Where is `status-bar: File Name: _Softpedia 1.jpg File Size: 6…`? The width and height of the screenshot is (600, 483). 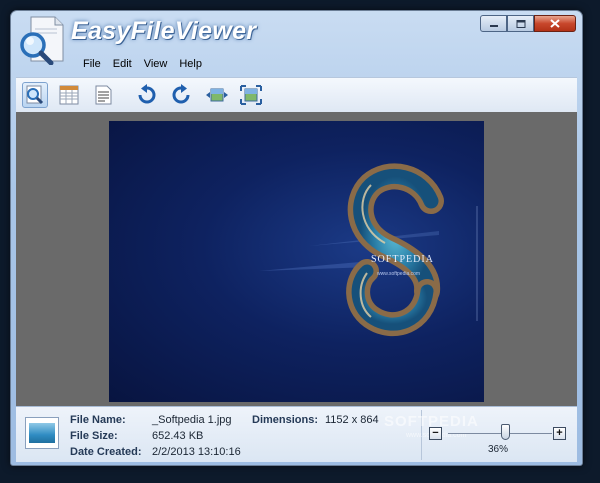 status-bar: File Name: _Softpedia 1.jpg File Size: 6… is located at coordinates (296, 434).